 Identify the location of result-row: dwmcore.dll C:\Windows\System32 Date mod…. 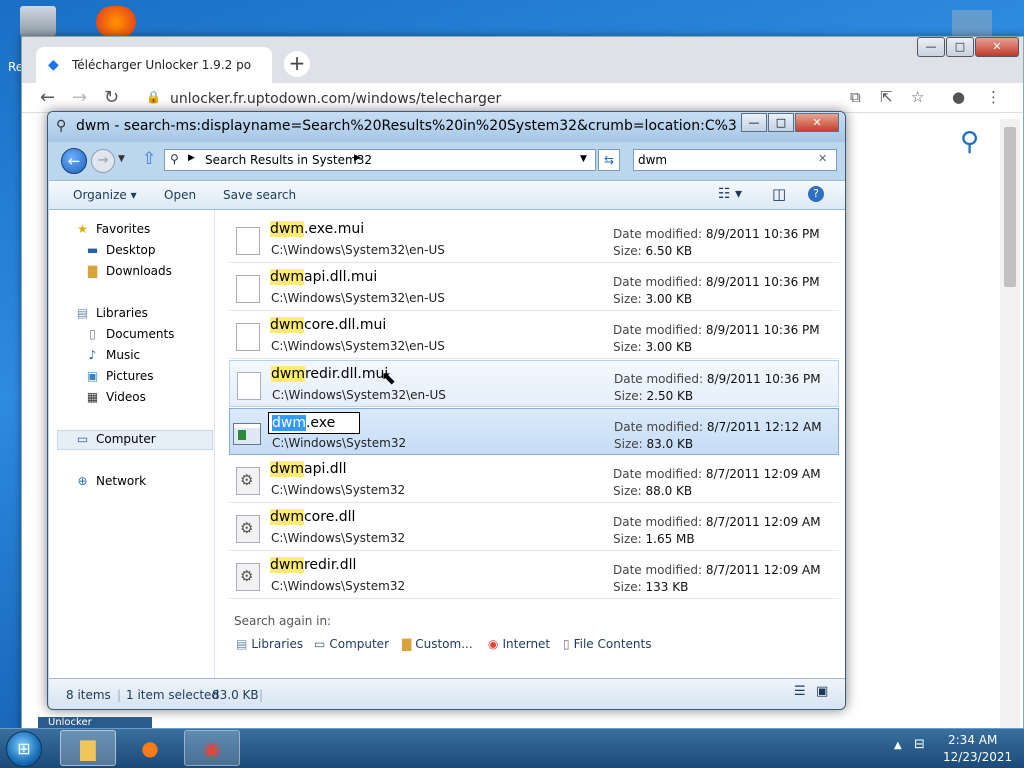
(534, 527).